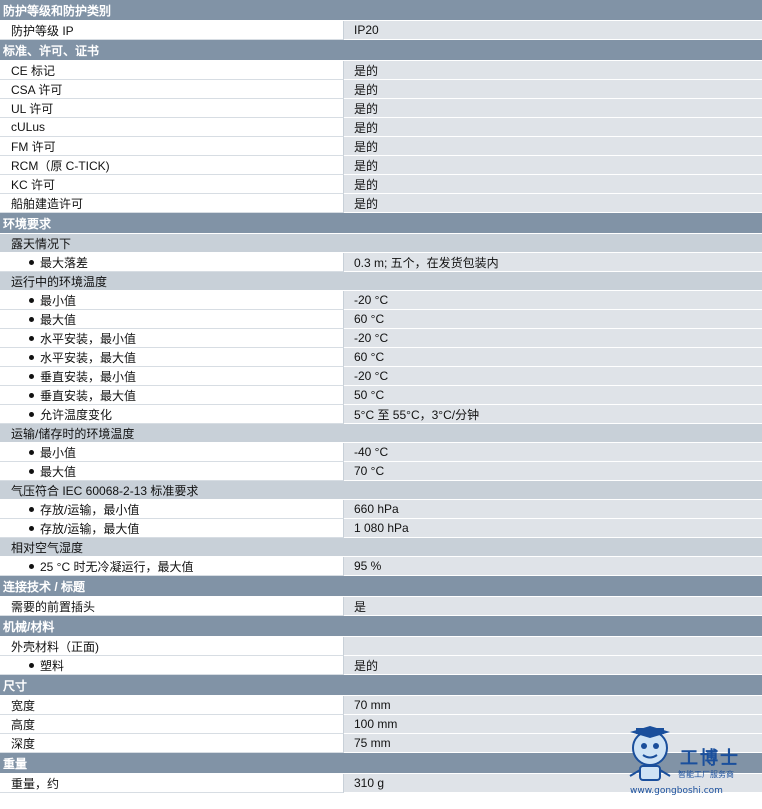 Image resolution: width=762 pixels, height=809 pixels. Describe the element at coordinates (381, 10) in the screenshot. I see `section-header: 防护等级和防护类别` at that location.